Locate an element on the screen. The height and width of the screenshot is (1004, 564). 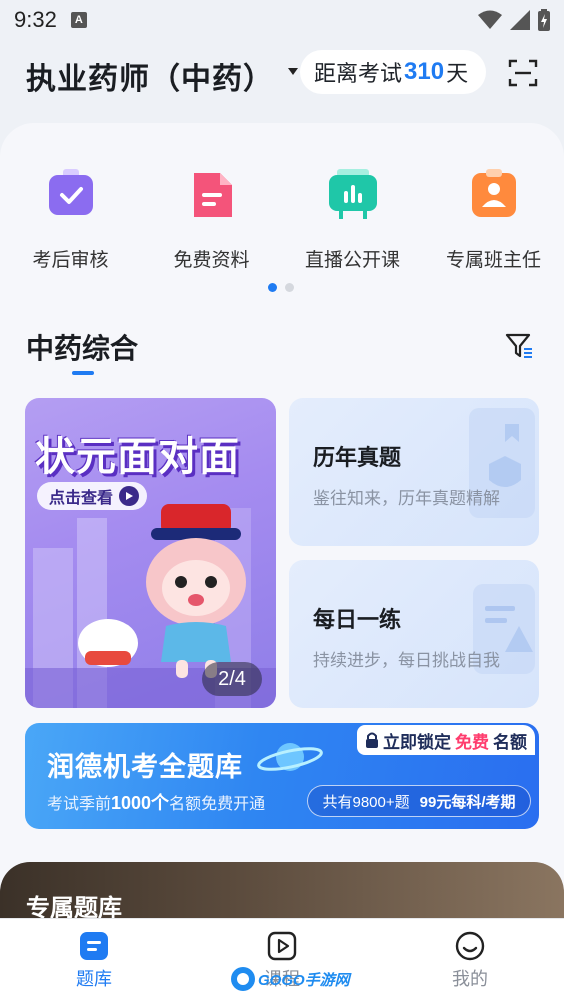
promo-sub-highlight: 1000个 is located at coordinates (140, 803).